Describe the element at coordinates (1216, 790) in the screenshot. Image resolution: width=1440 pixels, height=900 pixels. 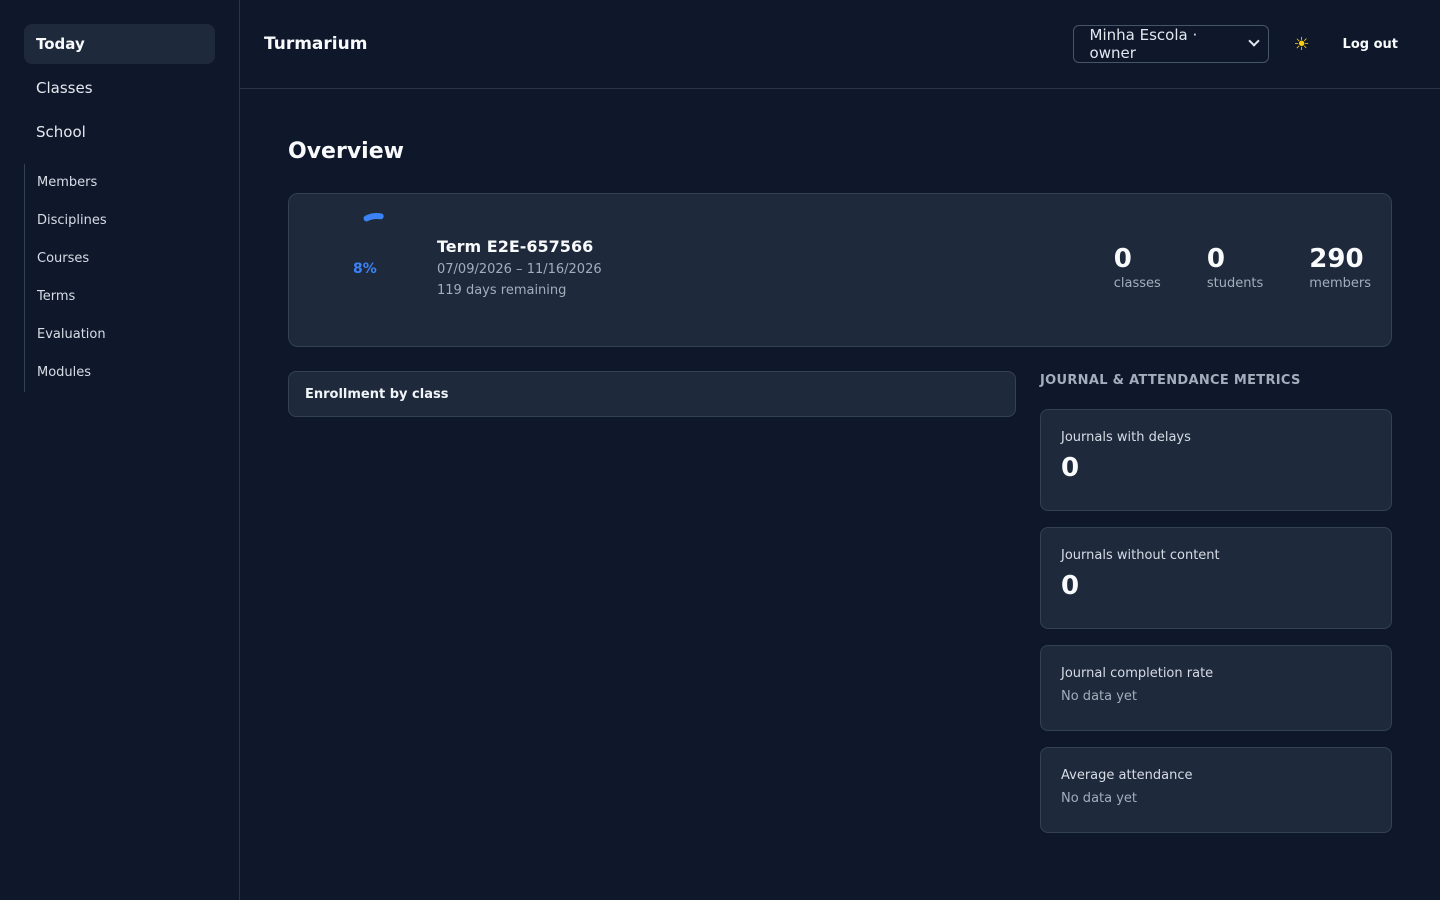
I see `metric-average-attendance: Average attendance No data yet` at that location.